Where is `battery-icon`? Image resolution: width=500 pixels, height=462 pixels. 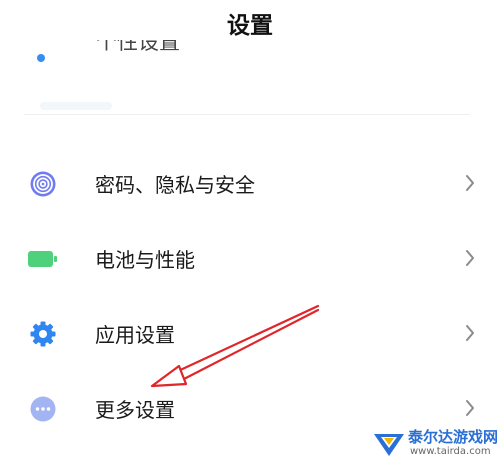
battery-icon is located at coordinates (43, 259).